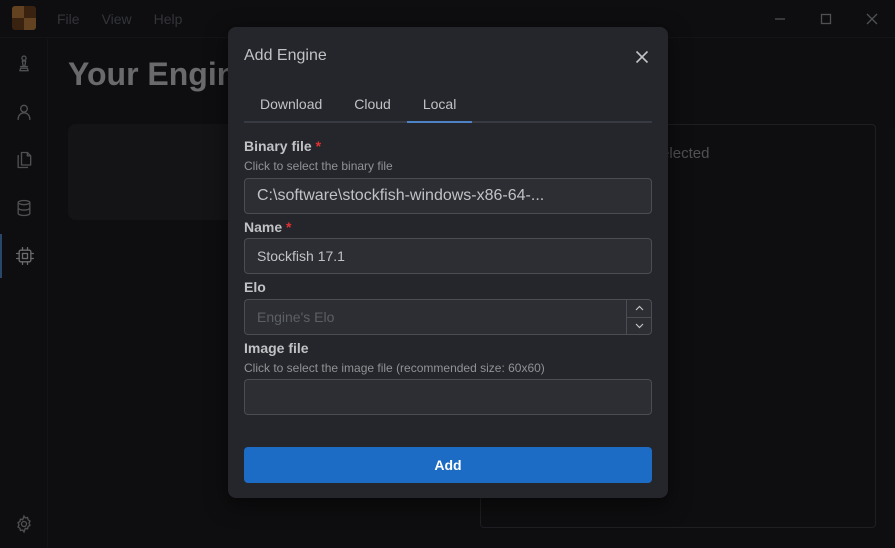 The width and height of the screenshot is (895, 548). Describe the element at coordinates (285, 55) in the screenshot. I see `modal-title: Add Engine` at that location.